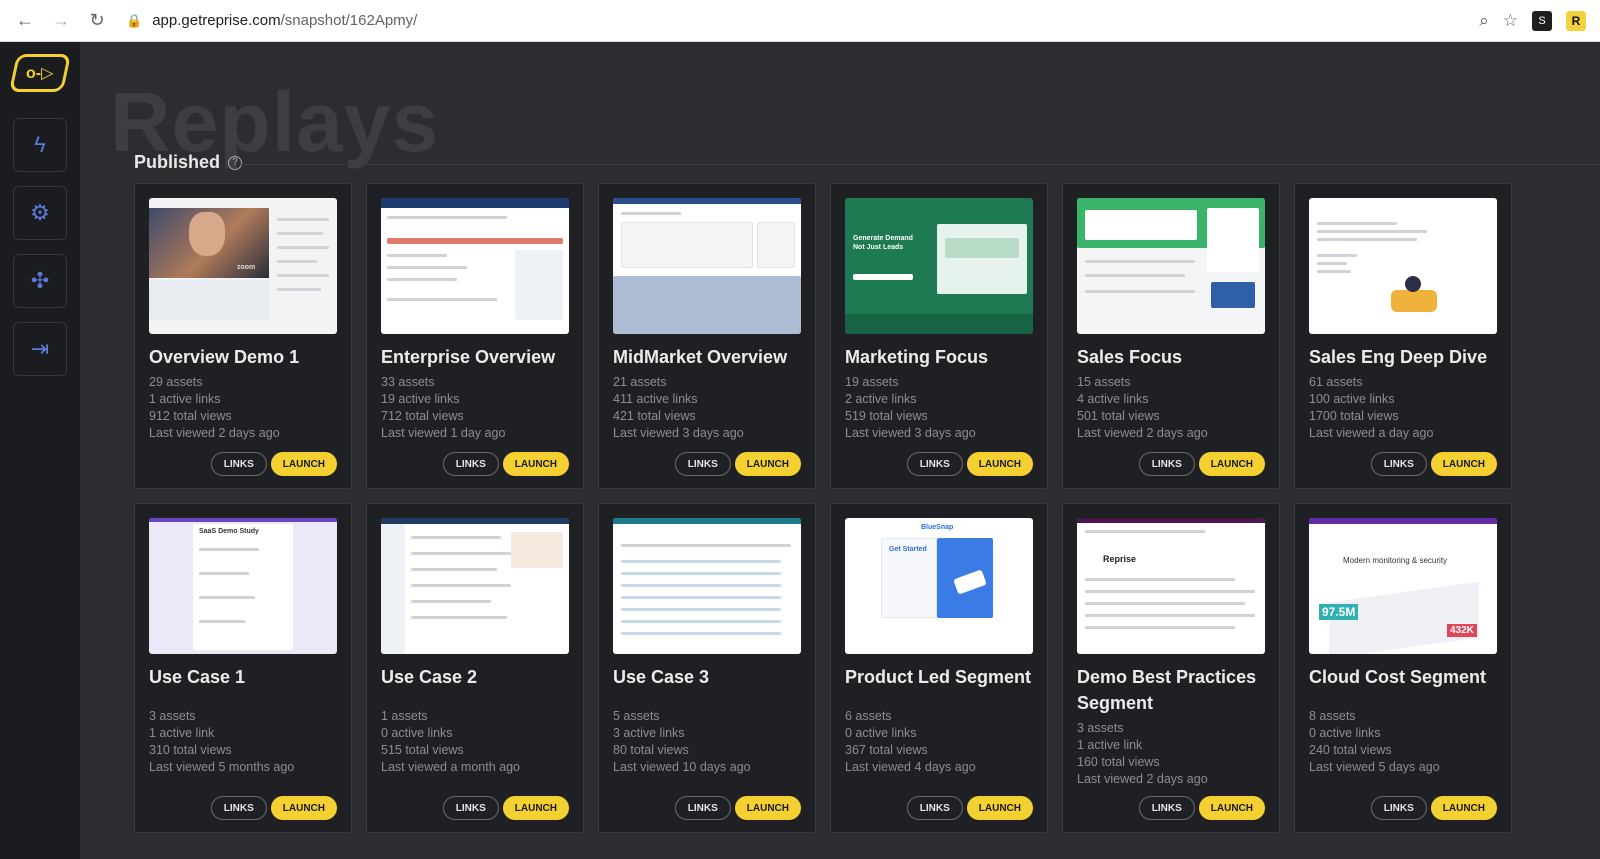 The height and width of the screenshot is (859, 1600). What do you see at coordinates (420, 399) in the screenshot?
I see `card-links-count: 19 active links` at bounding box center [420, 399].